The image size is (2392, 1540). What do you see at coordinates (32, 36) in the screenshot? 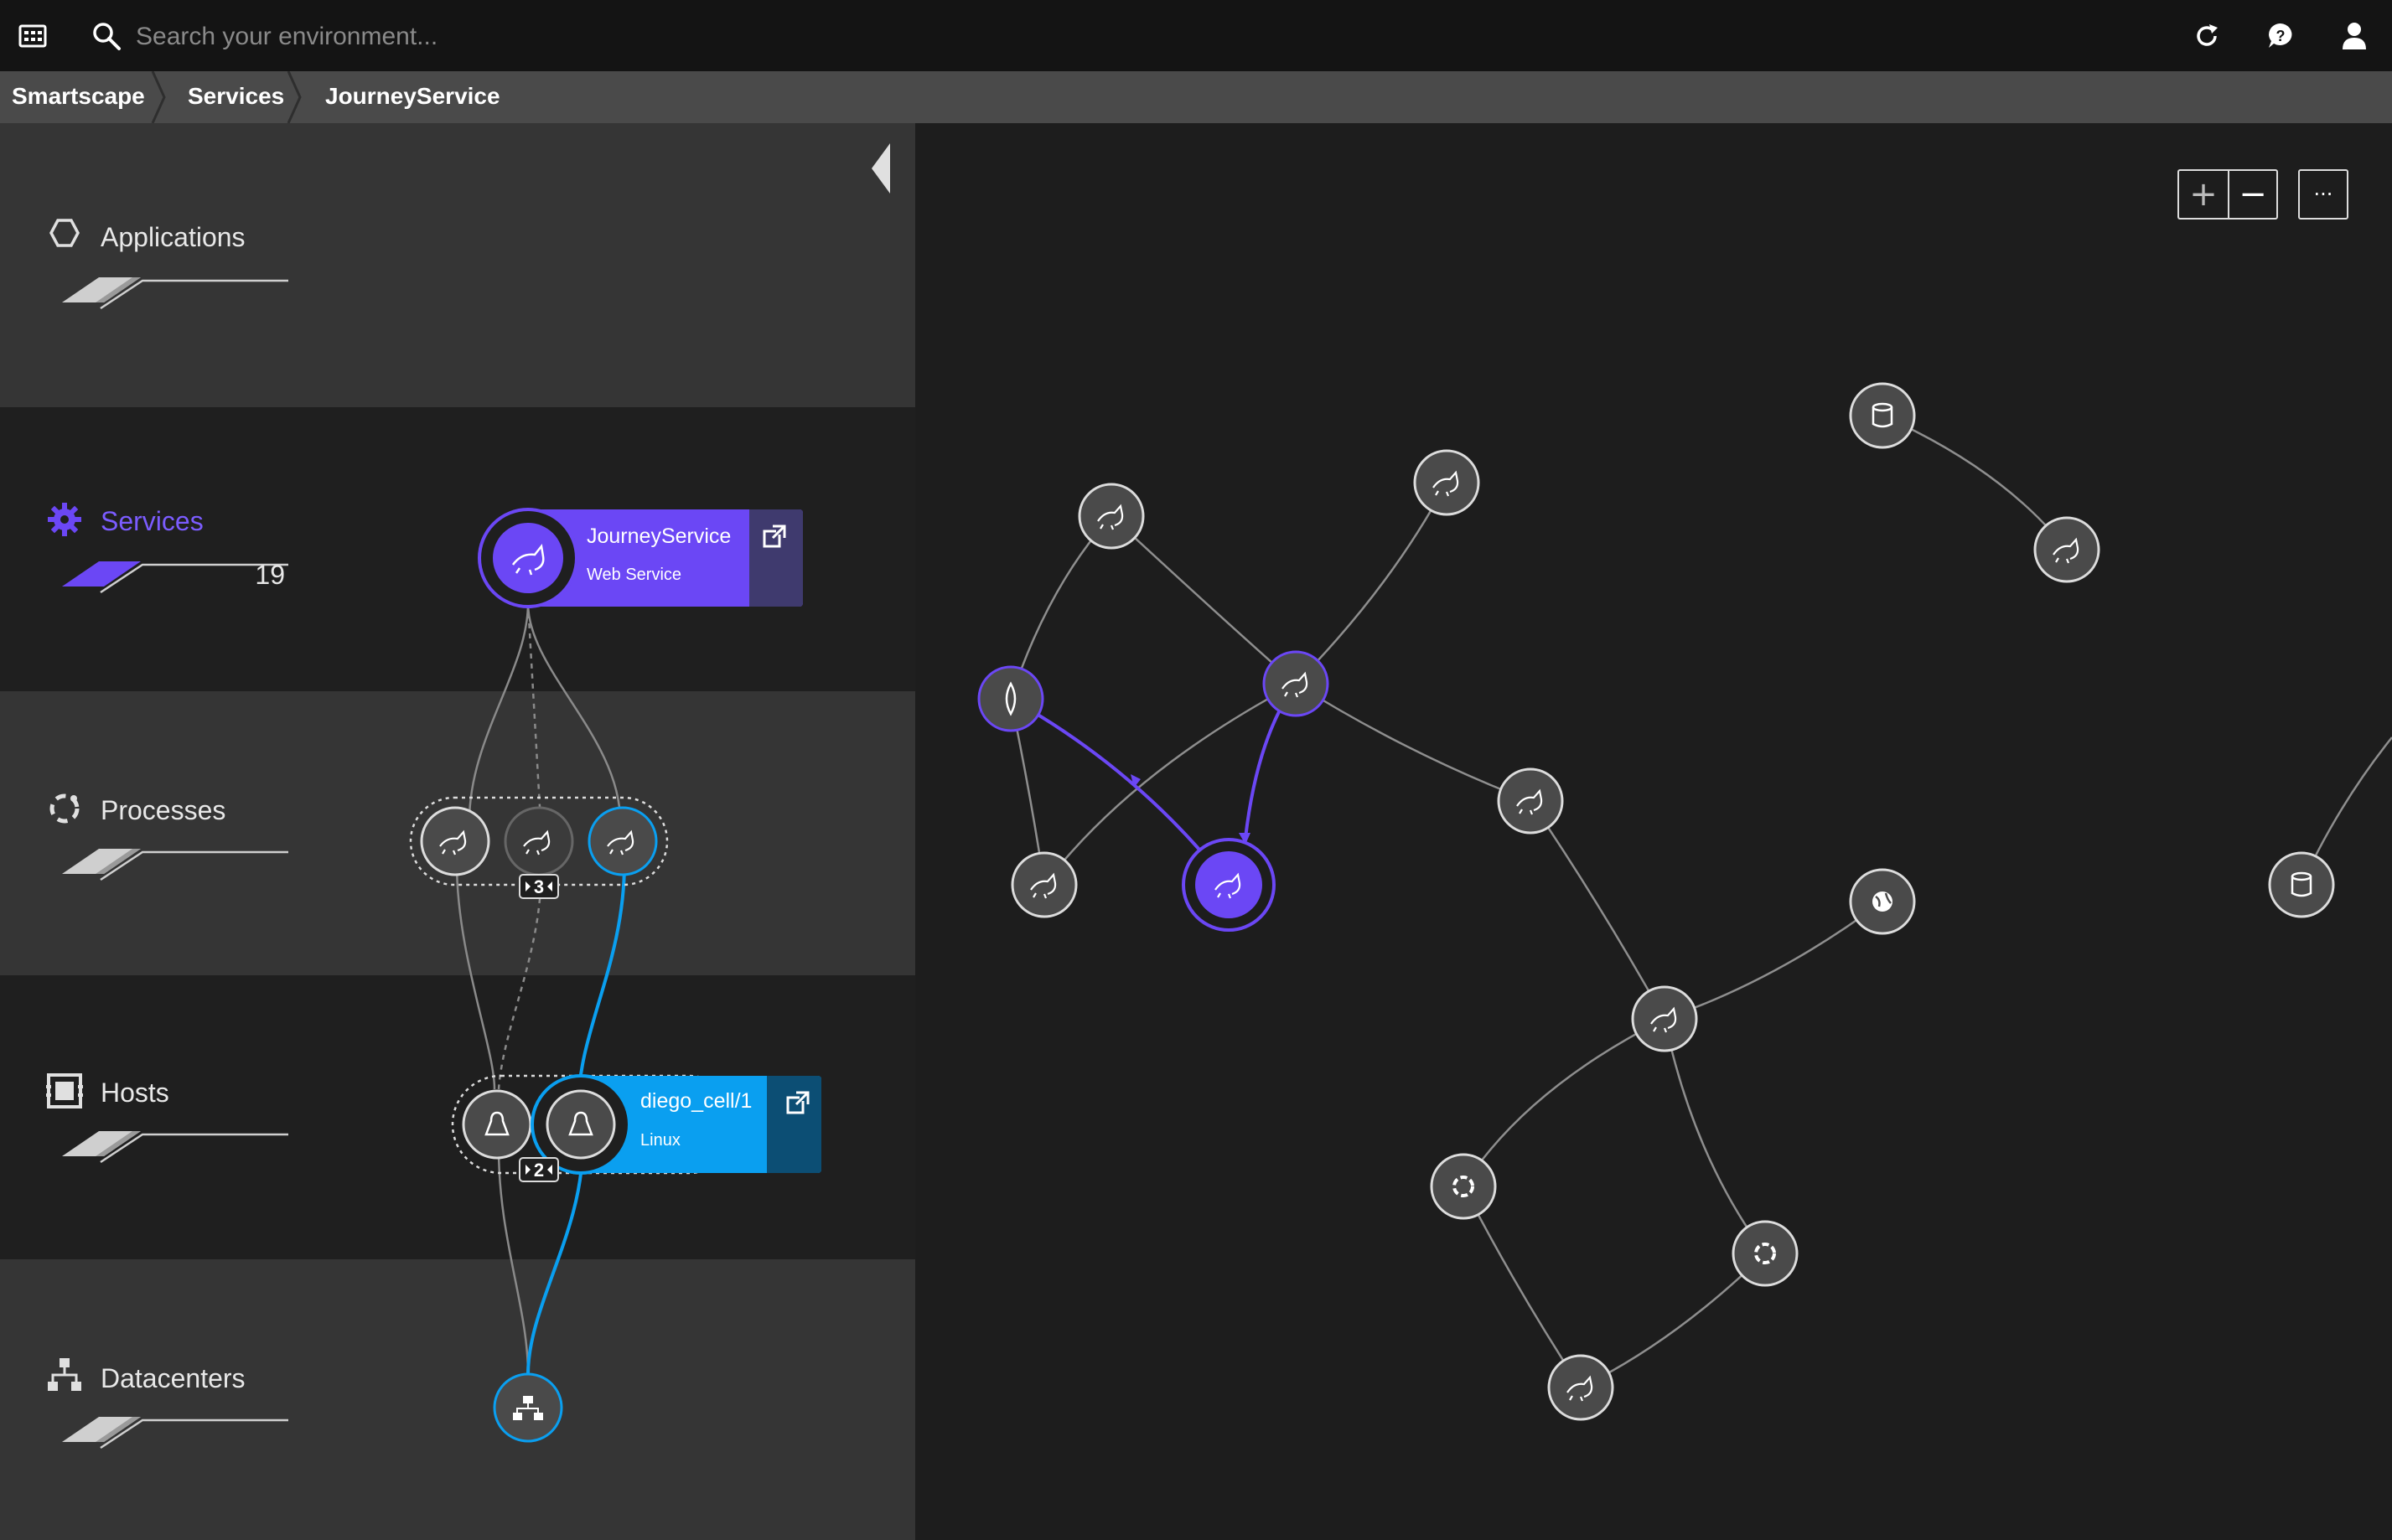
I see `menu-grid-icon` at bounding box center [32, 36].